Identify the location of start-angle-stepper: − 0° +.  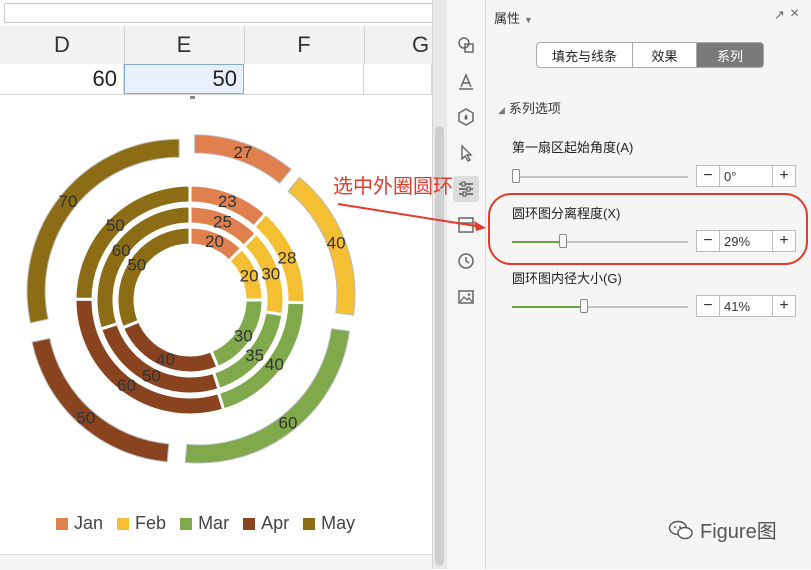
(746, 176).